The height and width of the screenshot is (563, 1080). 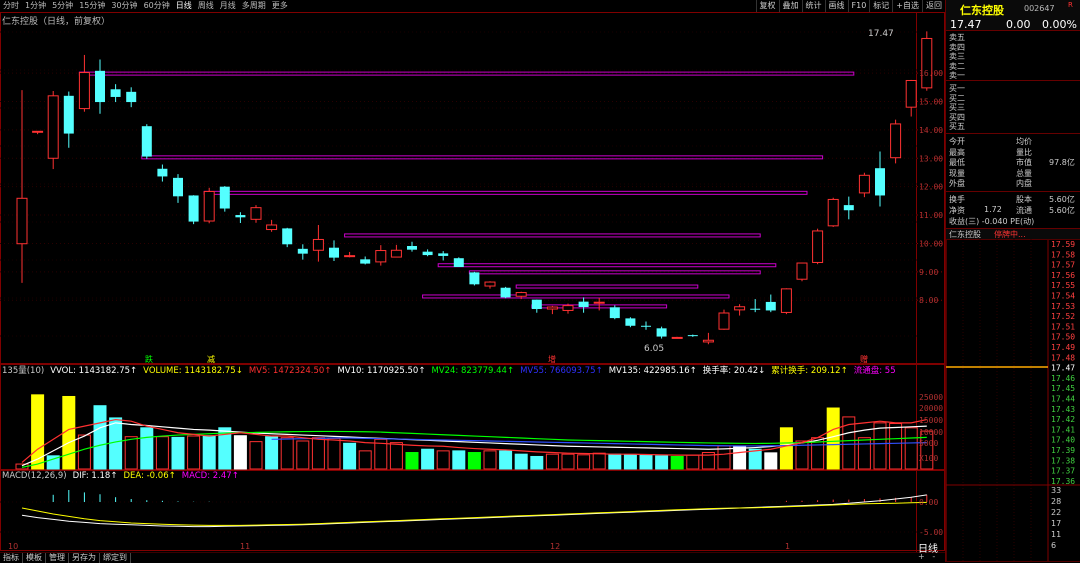 What do you see at coordinates (982, 10) in the screenshot?
I see `stock-name: 仁东控股` at bounding box center [982, 10].